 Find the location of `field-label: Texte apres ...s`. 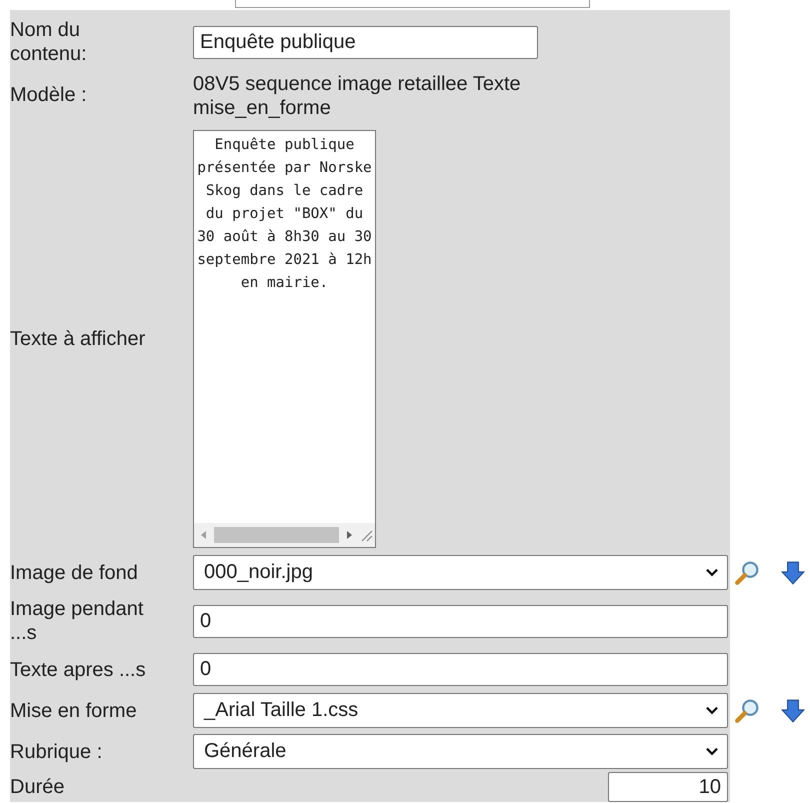

field-label: Texte apres ...s is located at coordinates (78, 670).